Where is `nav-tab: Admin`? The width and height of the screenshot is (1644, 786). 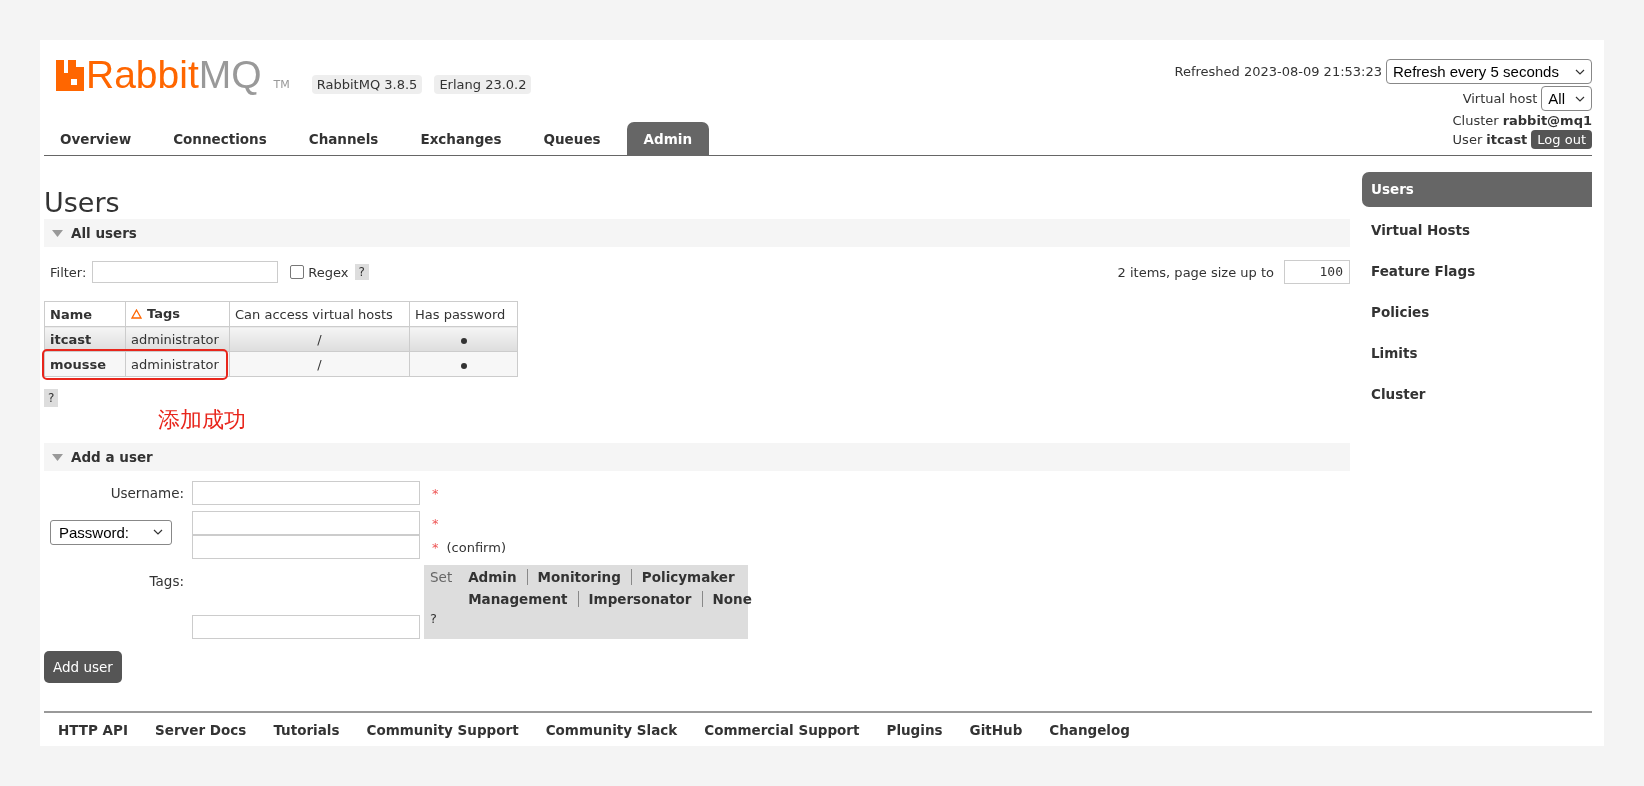
nav-tab: Admin is located at coordinates (667, 138).